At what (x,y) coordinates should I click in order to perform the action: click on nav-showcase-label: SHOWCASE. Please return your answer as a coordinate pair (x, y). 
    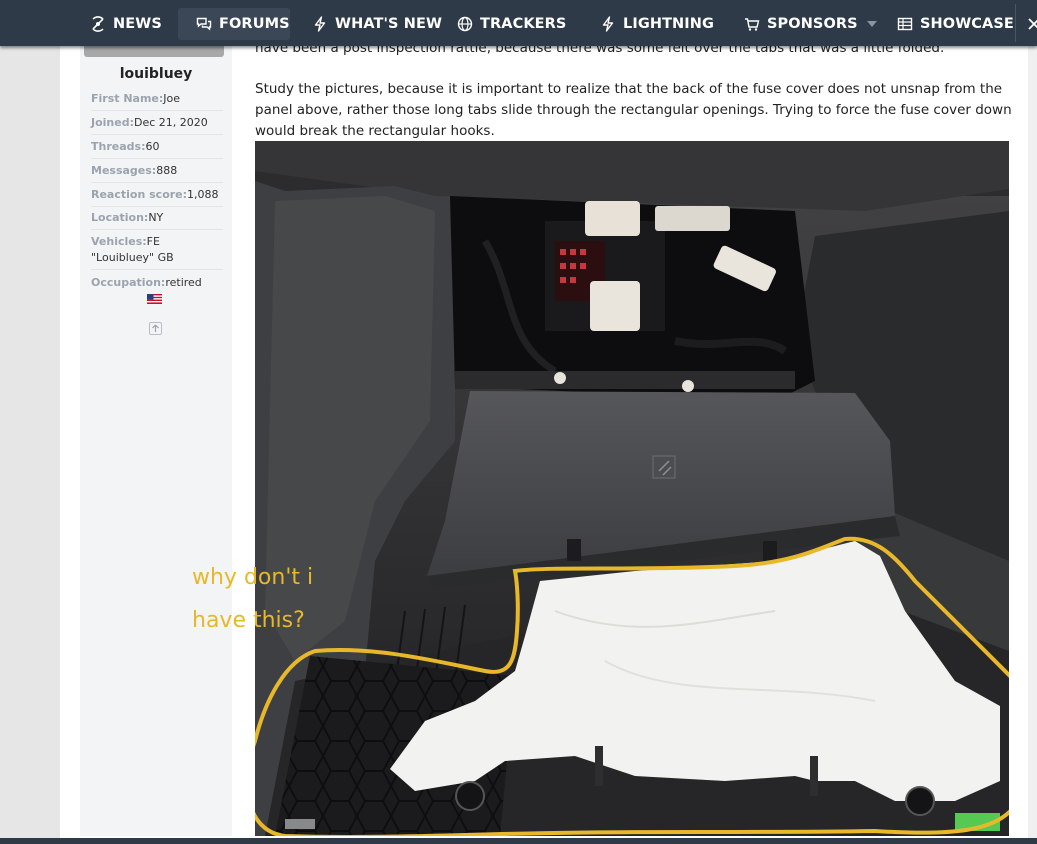
    Looking at the image, I should click on (967, 24).